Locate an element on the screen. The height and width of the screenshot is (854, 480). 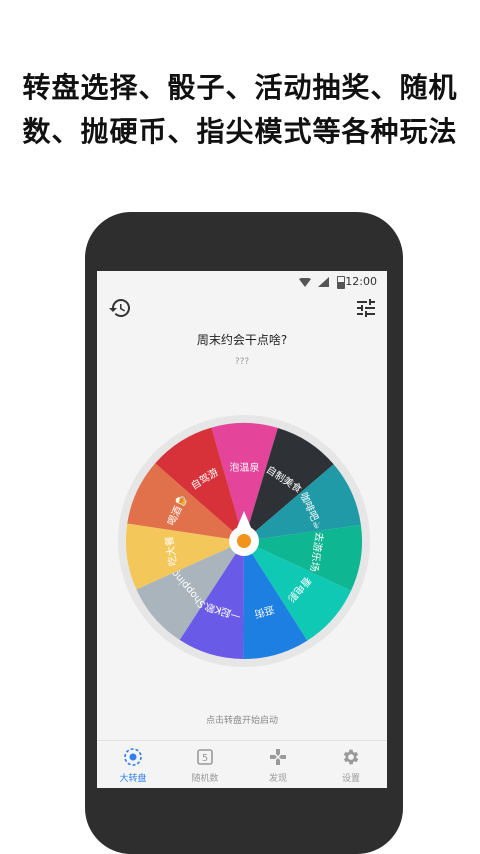
wifi-icon is located at coordinates (305, 282).